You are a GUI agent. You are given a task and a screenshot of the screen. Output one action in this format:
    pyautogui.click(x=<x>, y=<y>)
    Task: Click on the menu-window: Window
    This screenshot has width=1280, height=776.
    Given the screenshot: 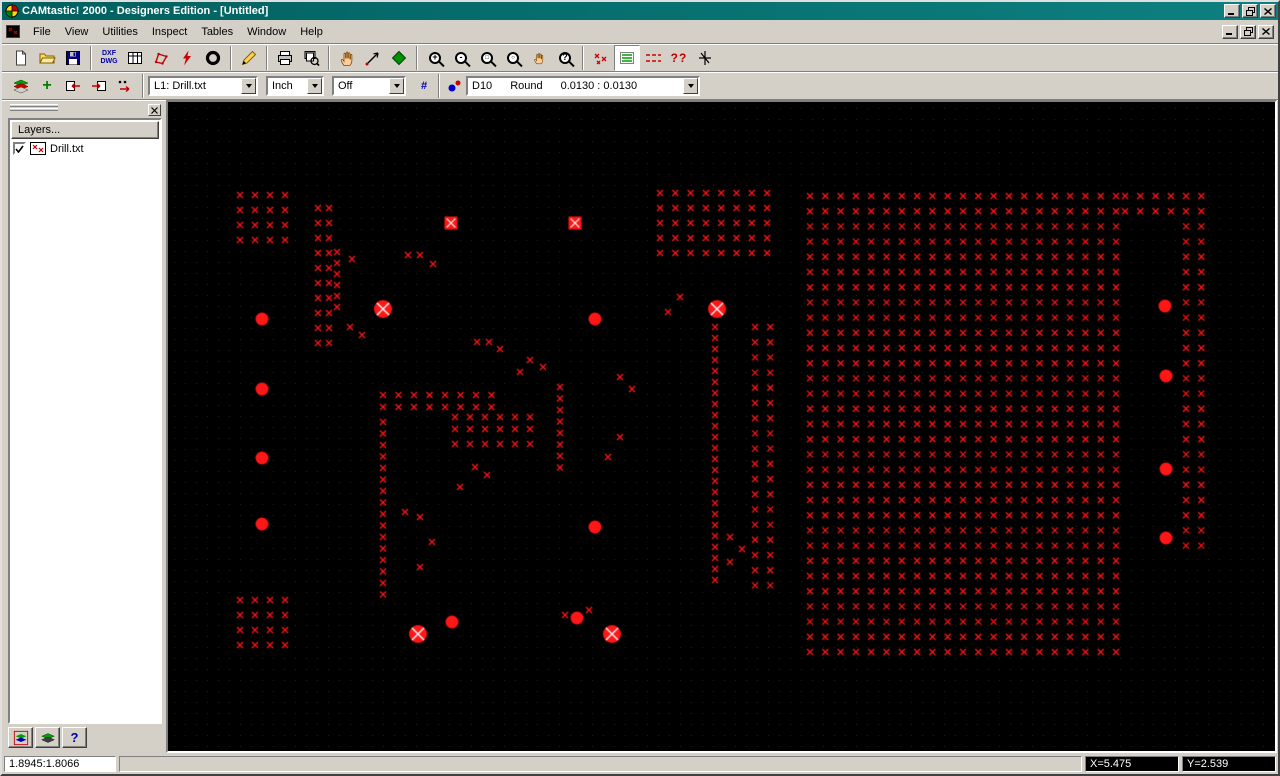 What is the action you would take?
    pyautogui.click(x=266, y=32)
    